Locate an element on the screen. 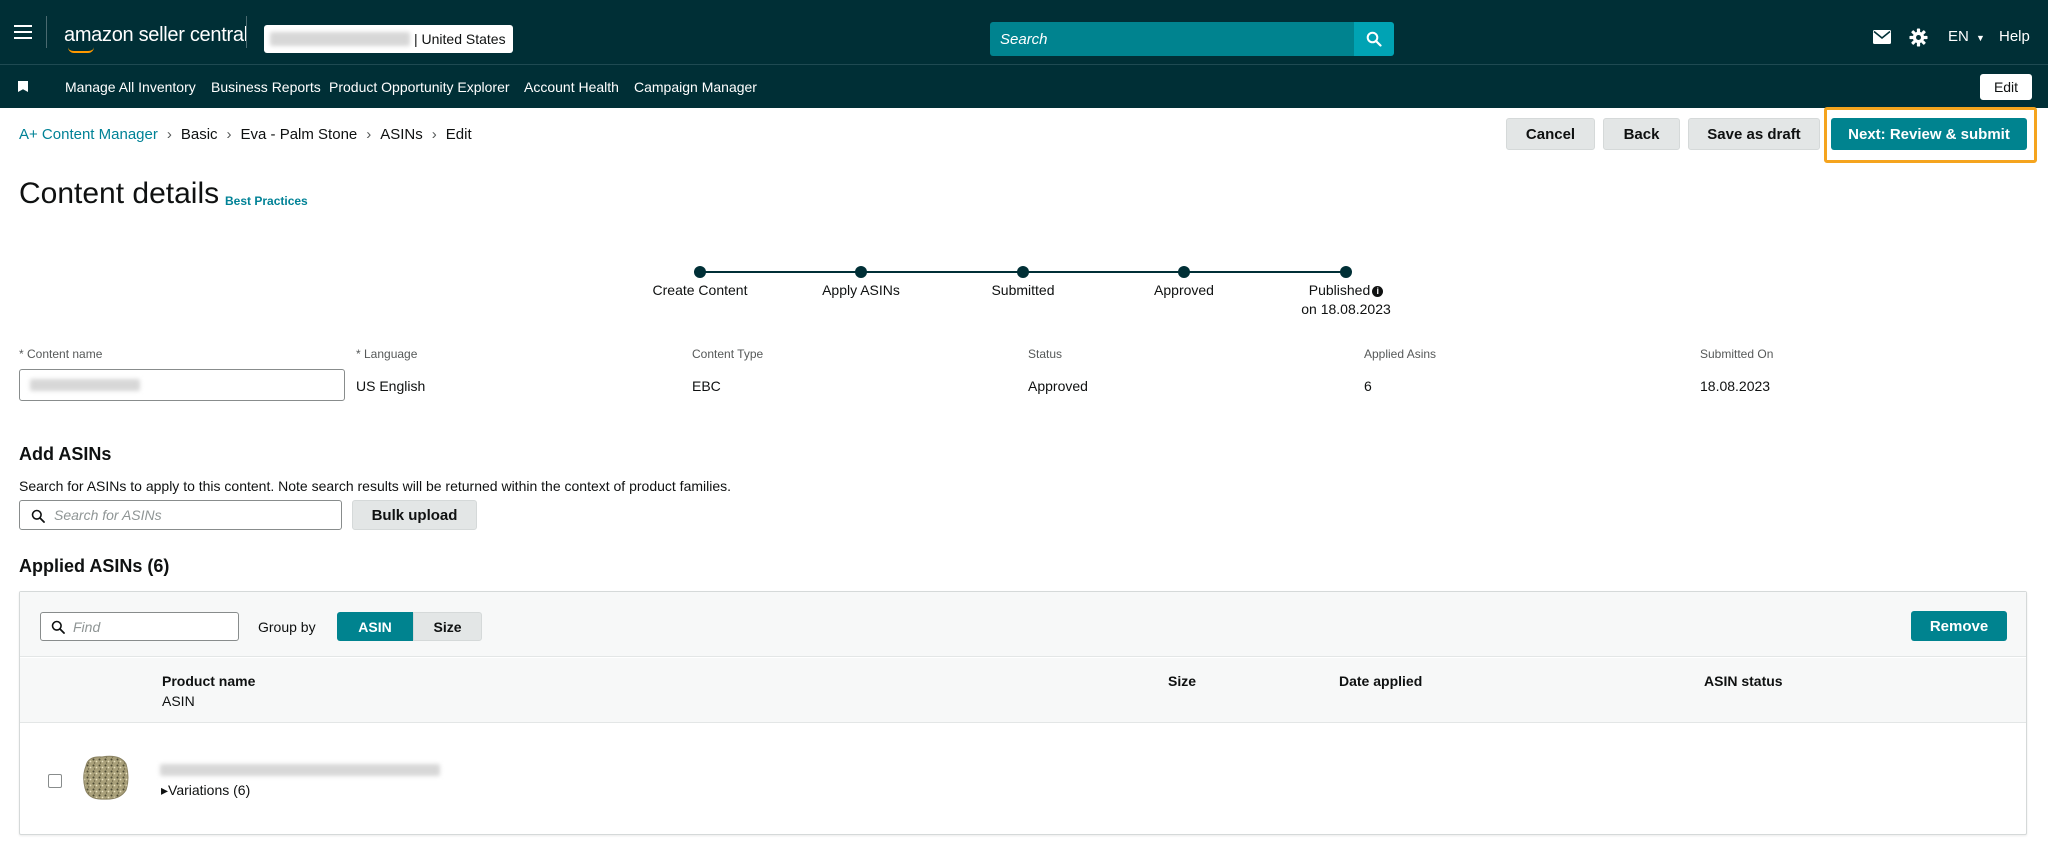  find-input: Find is located at coordinates (139, 626).